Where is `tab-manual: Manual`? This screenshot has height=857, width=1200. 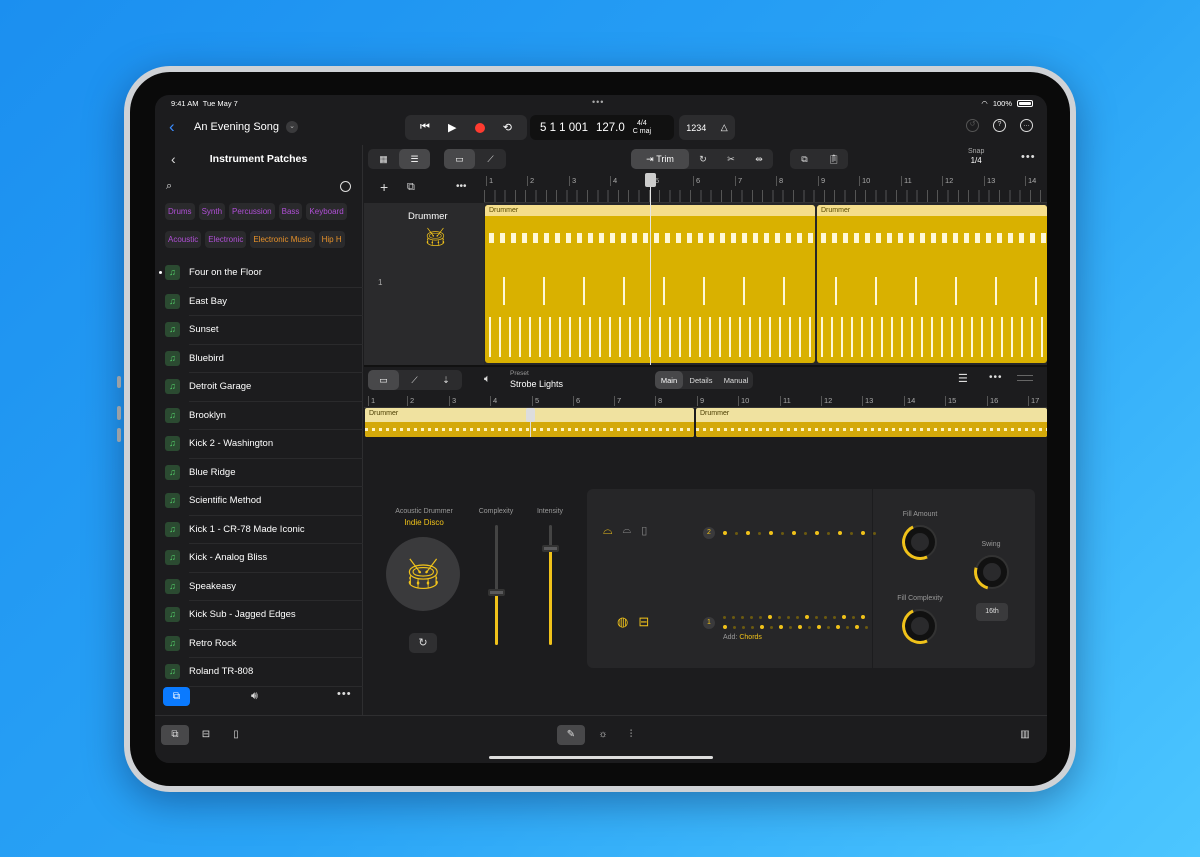 tab-manual: Manual is located at coordinates (736, 380).